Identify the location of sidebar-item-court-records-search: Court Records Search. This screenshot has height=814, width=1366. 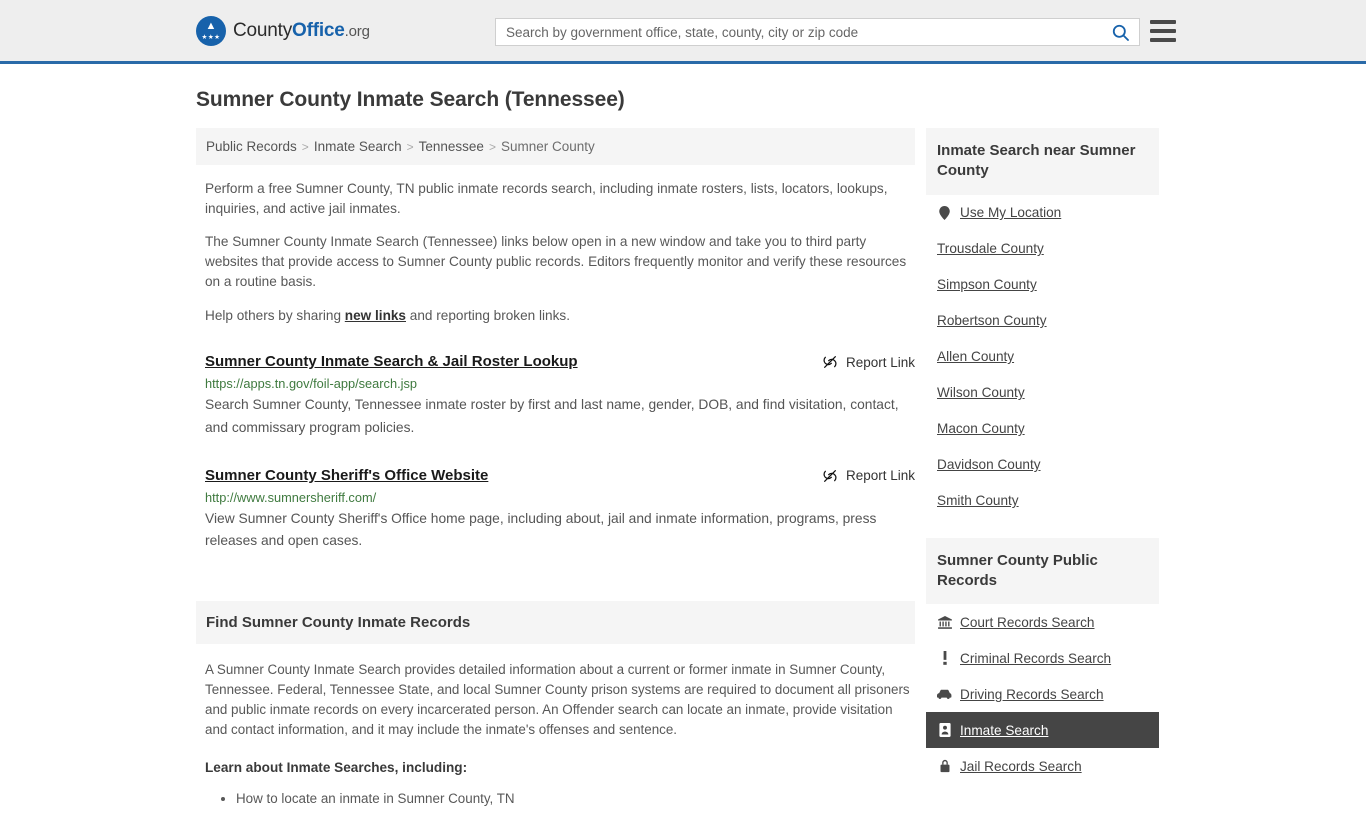
(1042, 622).